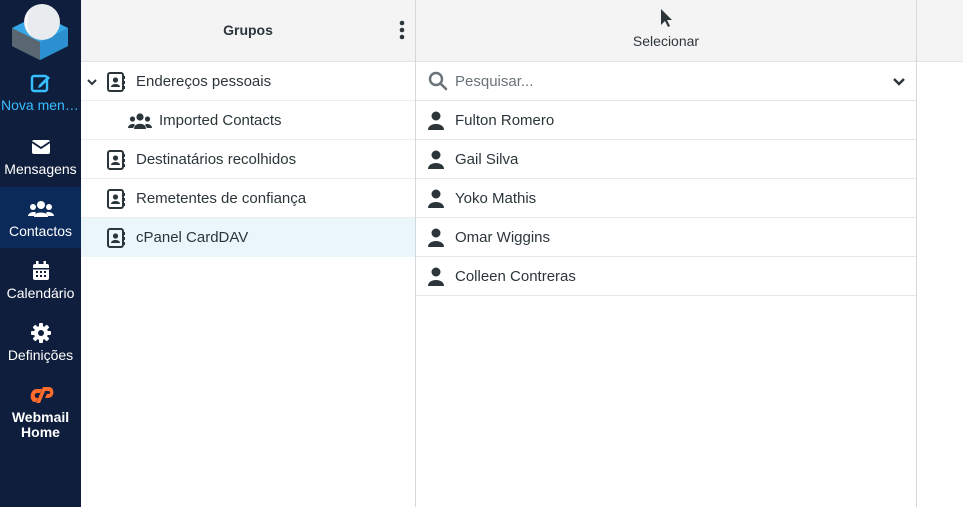 This screenshot has height=507, width=963. I want to click on nav-messages-label: Mensagens, so click(40, 169).